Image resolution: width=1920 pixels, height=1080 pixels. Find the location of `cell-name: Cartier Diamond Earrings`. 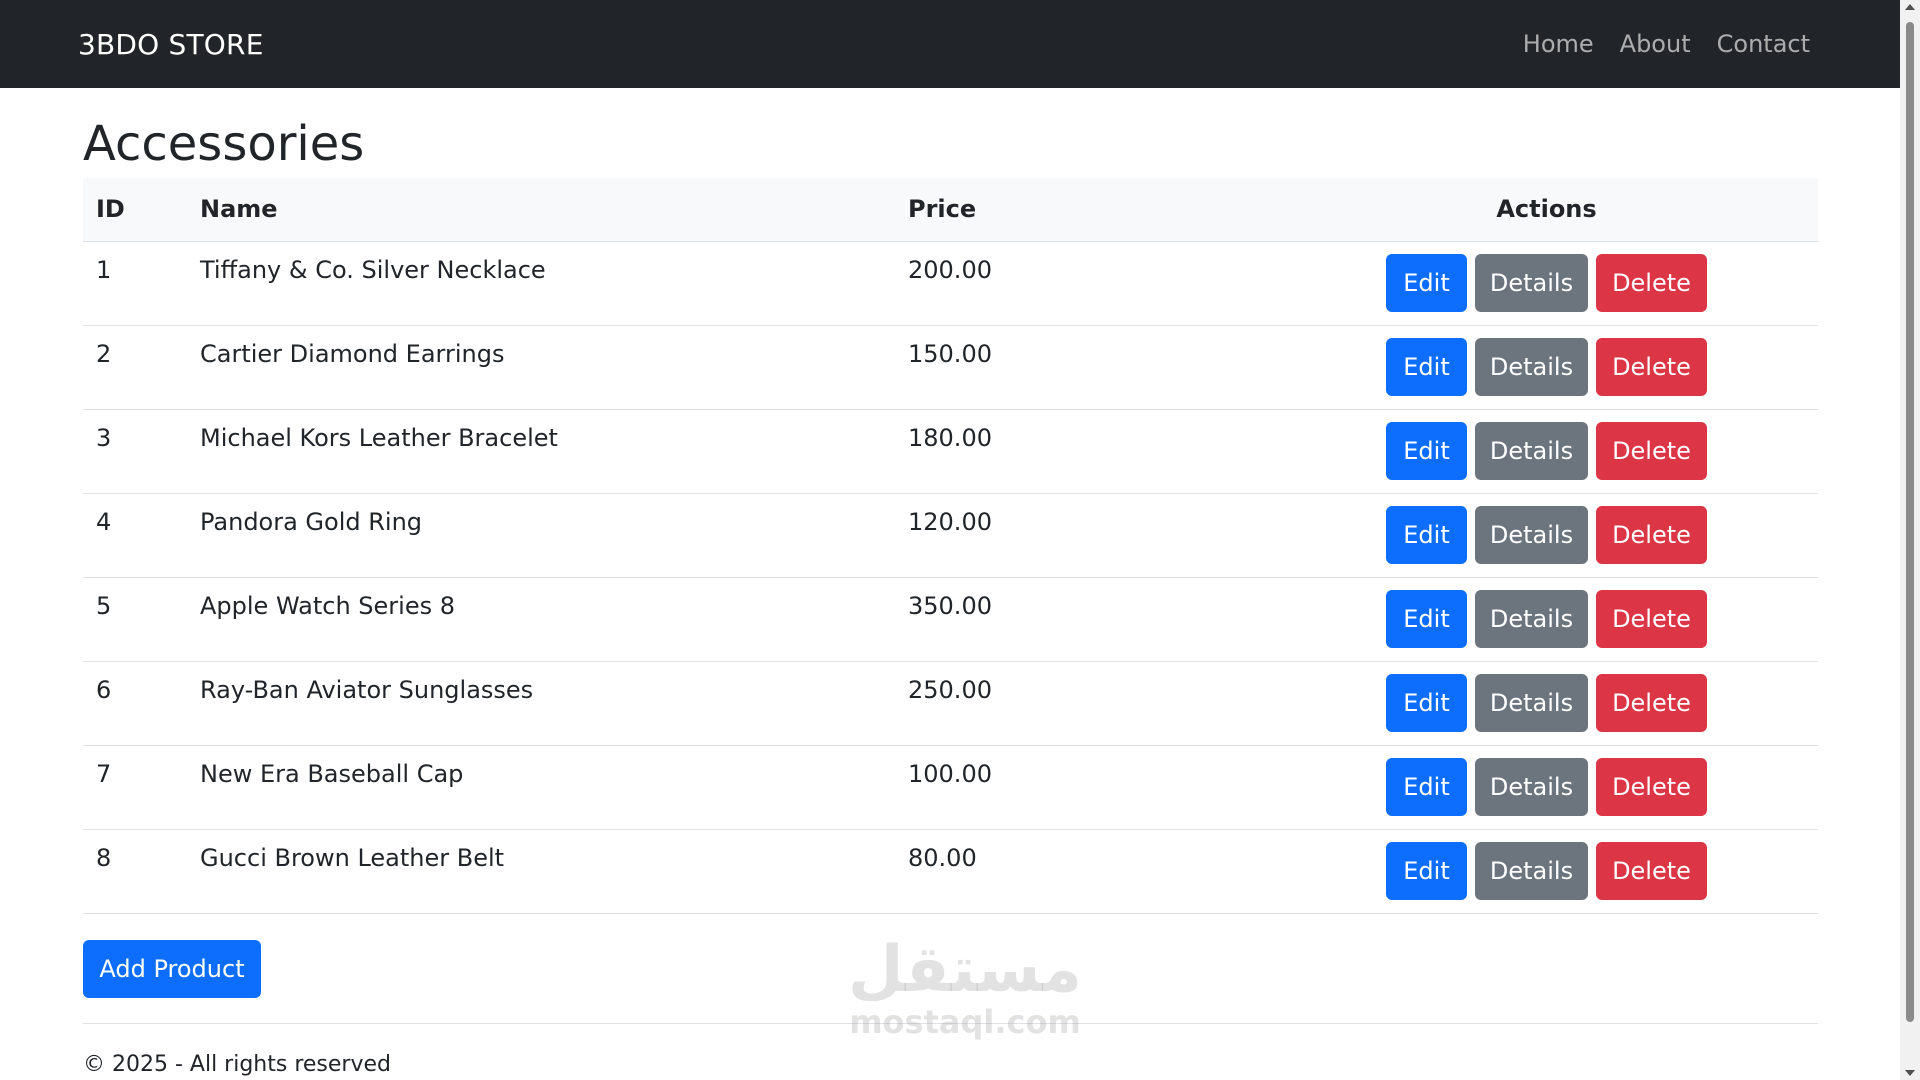

cell-name: Cartier Diamond Earrings is located at coordinates (541, 367).